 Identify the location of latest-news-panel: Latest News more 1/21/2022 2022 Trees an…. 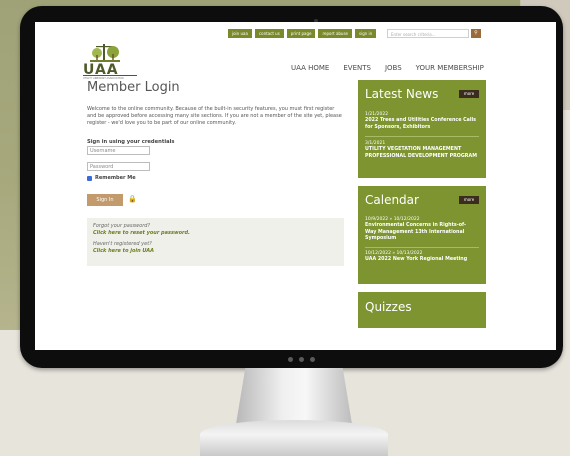
(422, 129).